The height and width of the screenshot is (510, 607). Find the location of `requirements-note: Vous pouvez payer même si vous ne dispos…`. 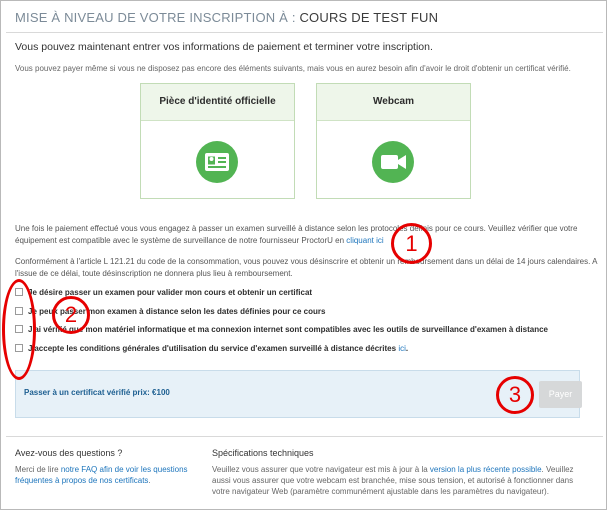

requirements-note: Vous pouvez payer même si vous ne dispos… is located at coordinates (293, 68).